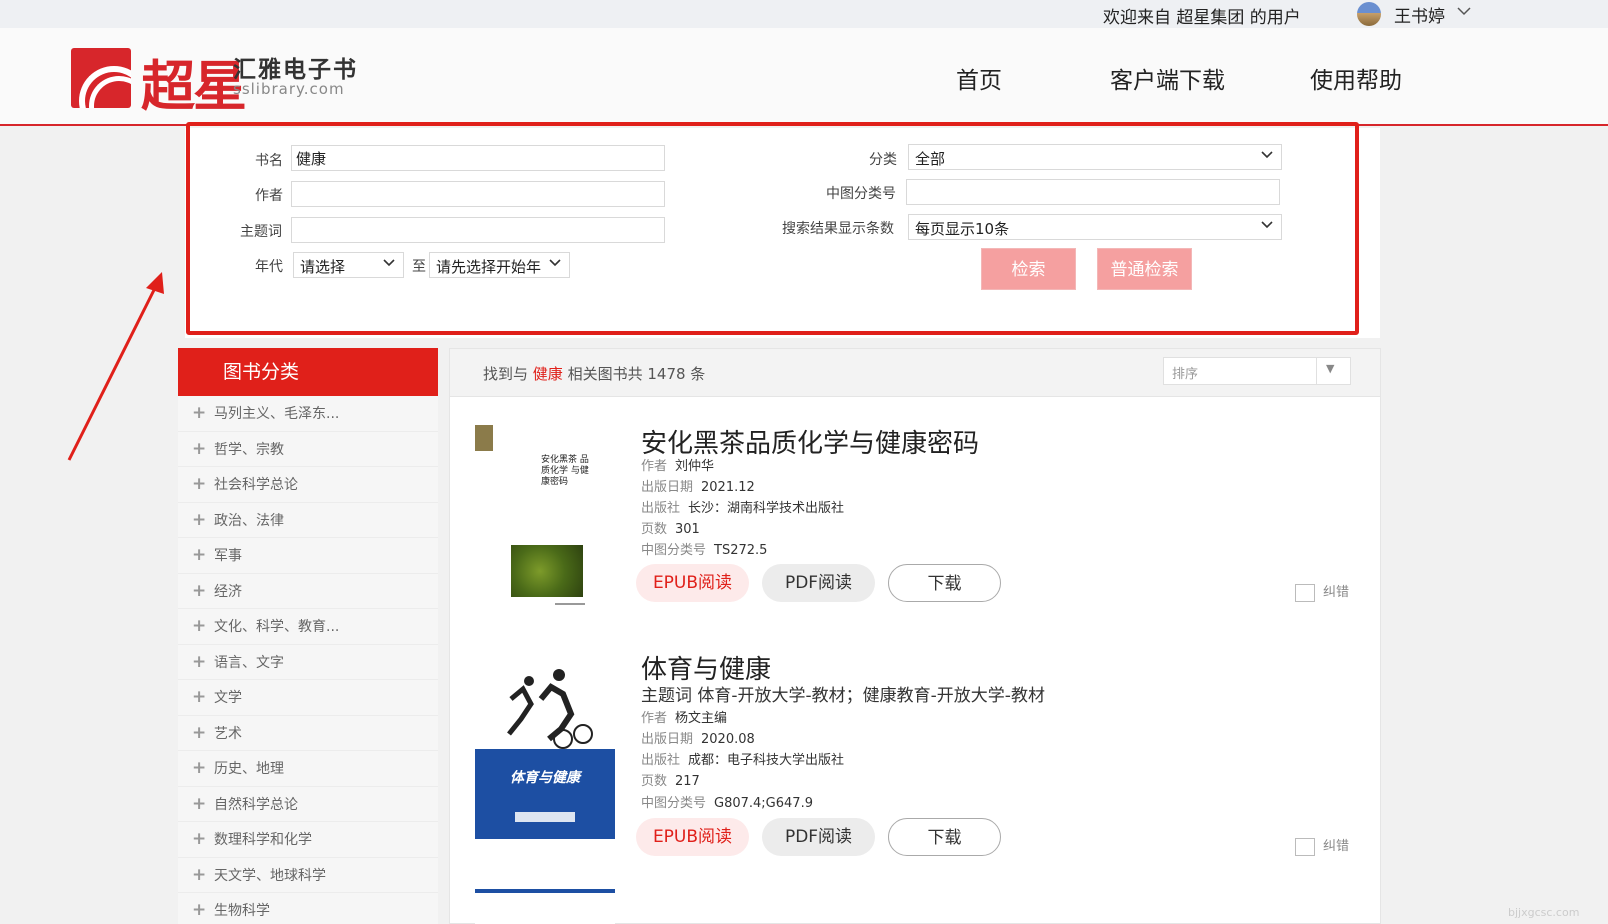 The height and width of the screenshot is (924, 1608). I want to click on logo-icon, so click(101, 78).